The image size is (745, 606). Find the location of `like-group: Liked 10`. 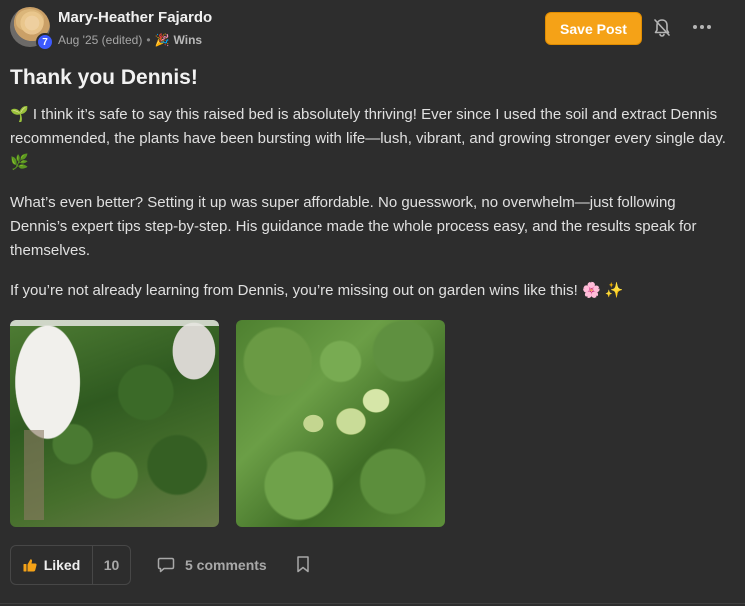

like-group: Liked 10 is located at coordinates (70, 565).